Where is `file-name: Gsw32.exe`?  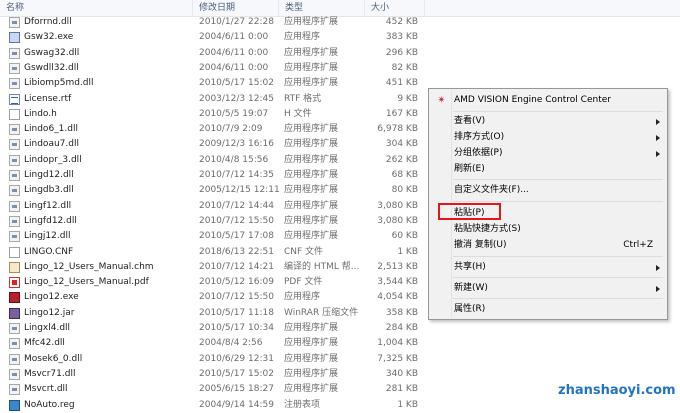 file-name: Gsw32.exe is located at coordinates (49, 37).